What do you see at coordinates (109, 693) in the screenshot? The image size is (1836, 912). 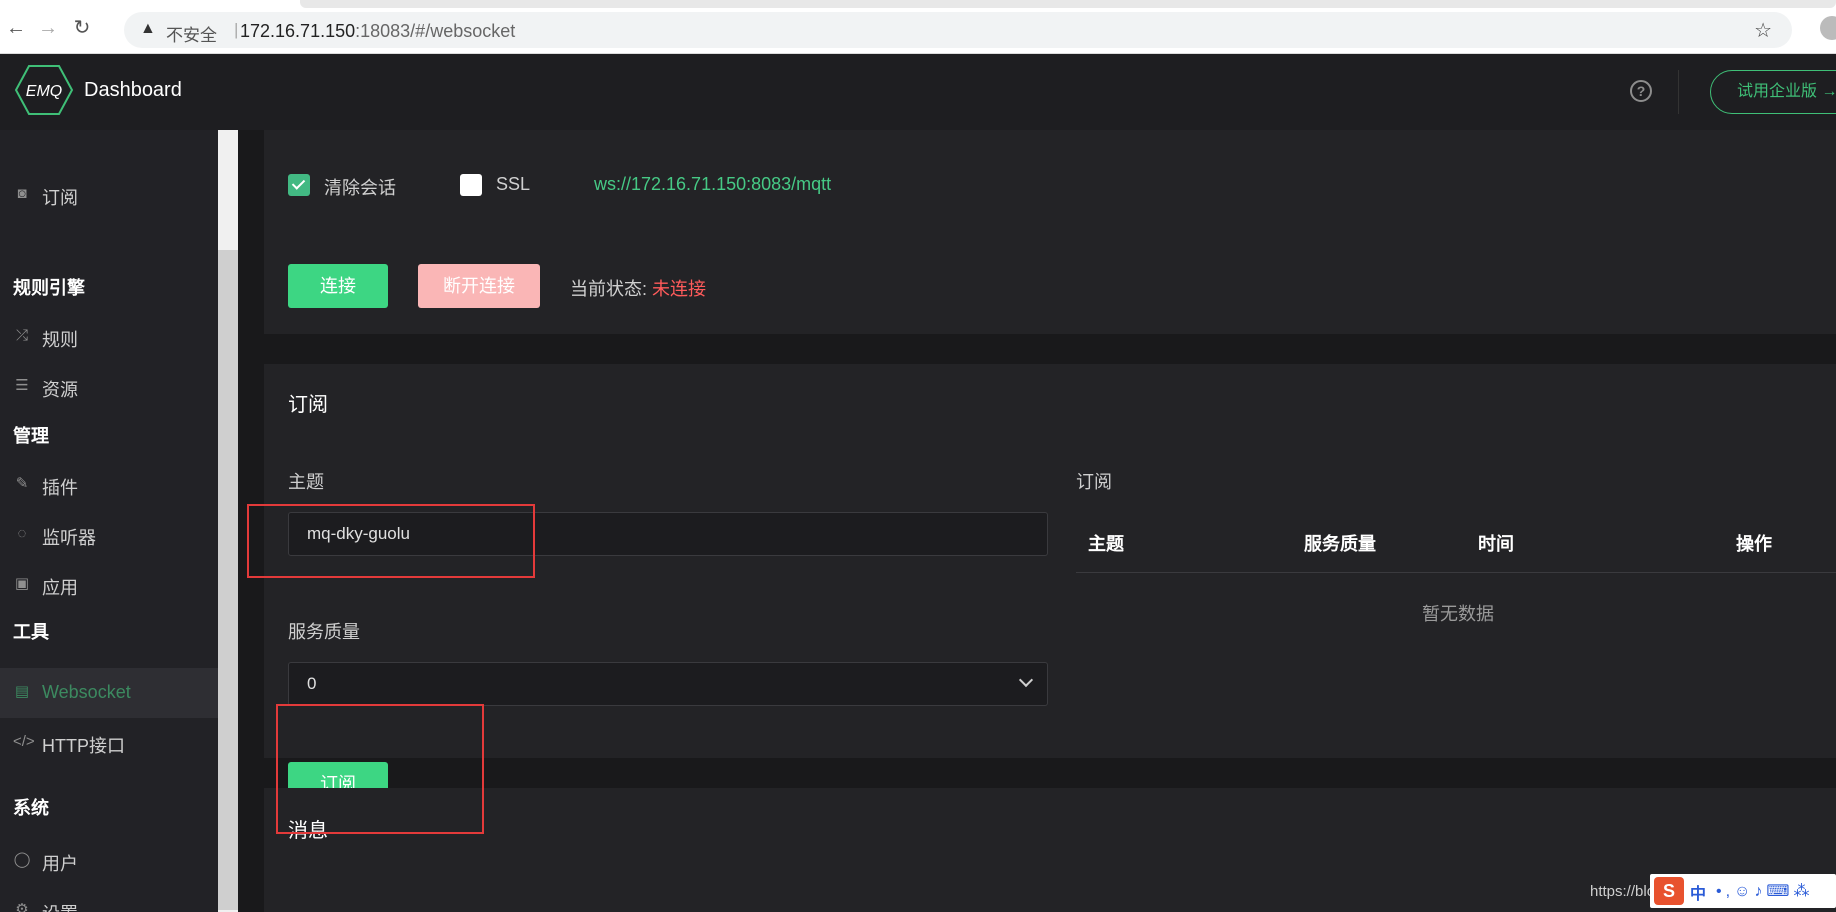 I see `sidebar-item-websocket: ▤ Websocket` at bounding box center [109, 693].